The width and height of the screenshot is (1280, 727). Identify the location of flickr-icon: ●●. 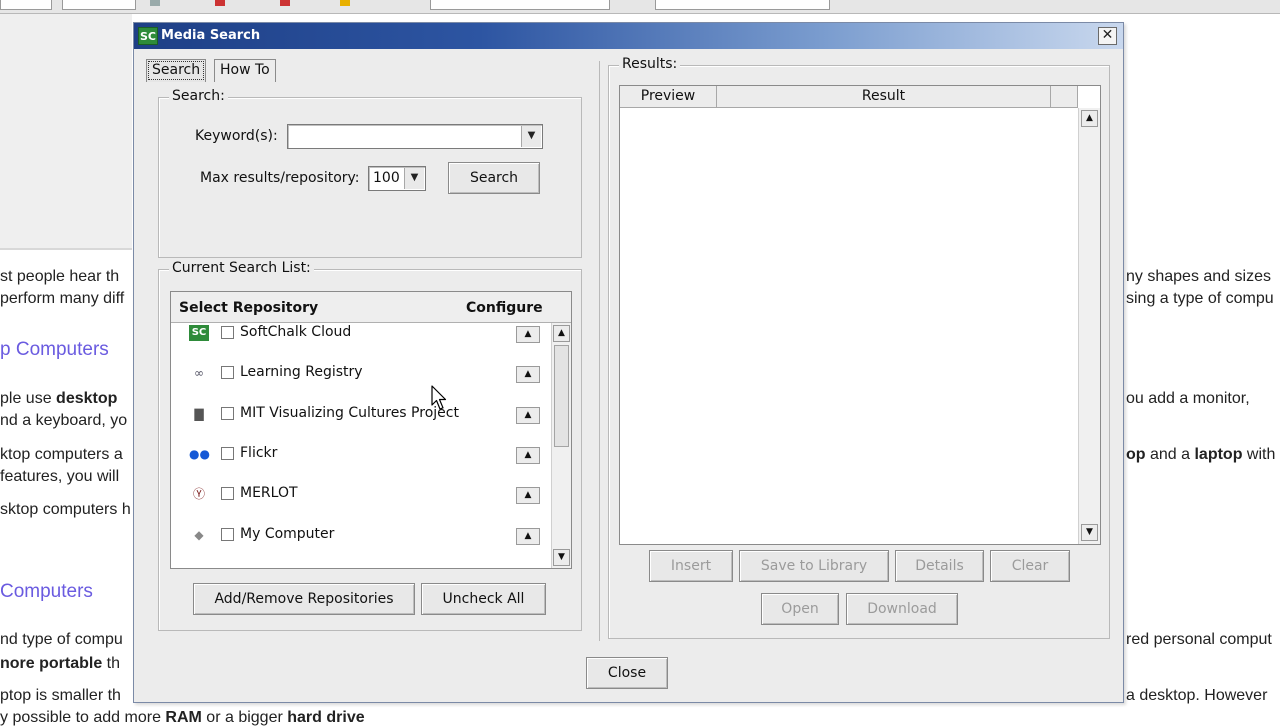
(199, 453).